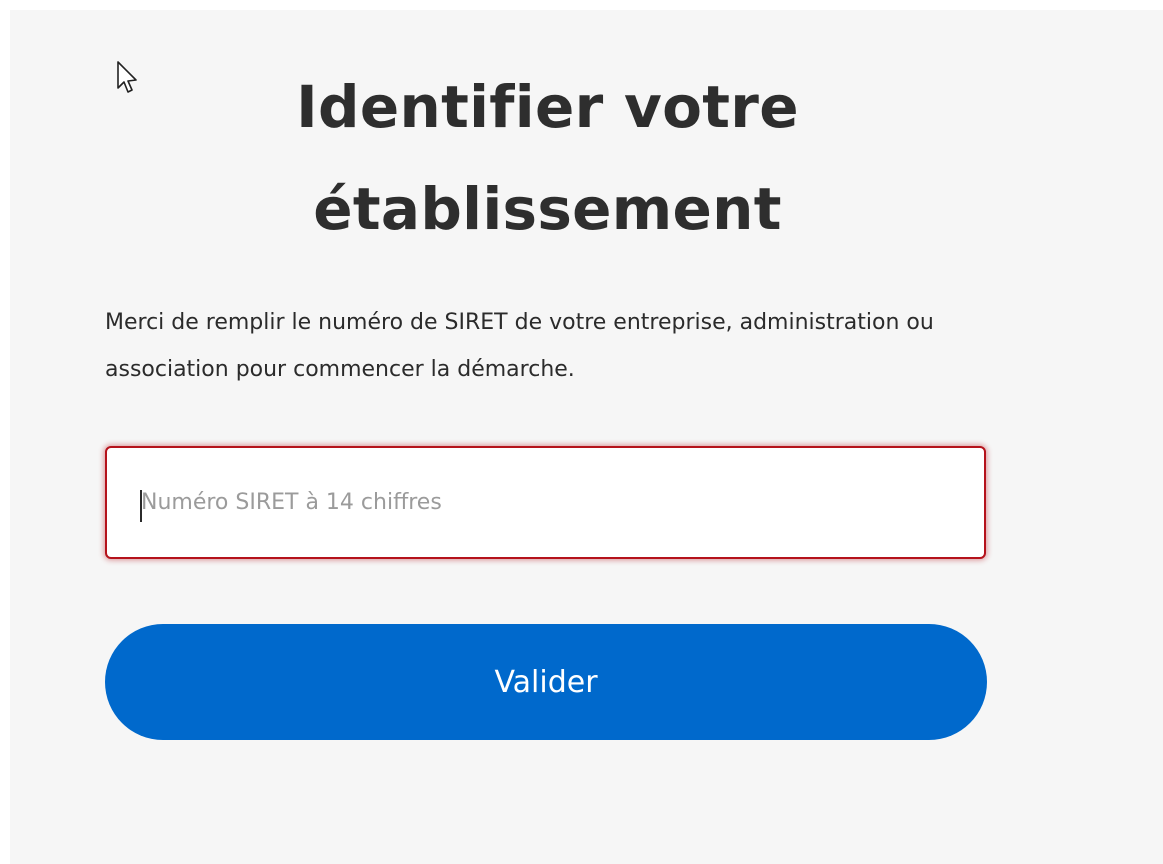  Describe the element at coordinates (141, 506) in the screenshot. I see `text-caret` at that location.